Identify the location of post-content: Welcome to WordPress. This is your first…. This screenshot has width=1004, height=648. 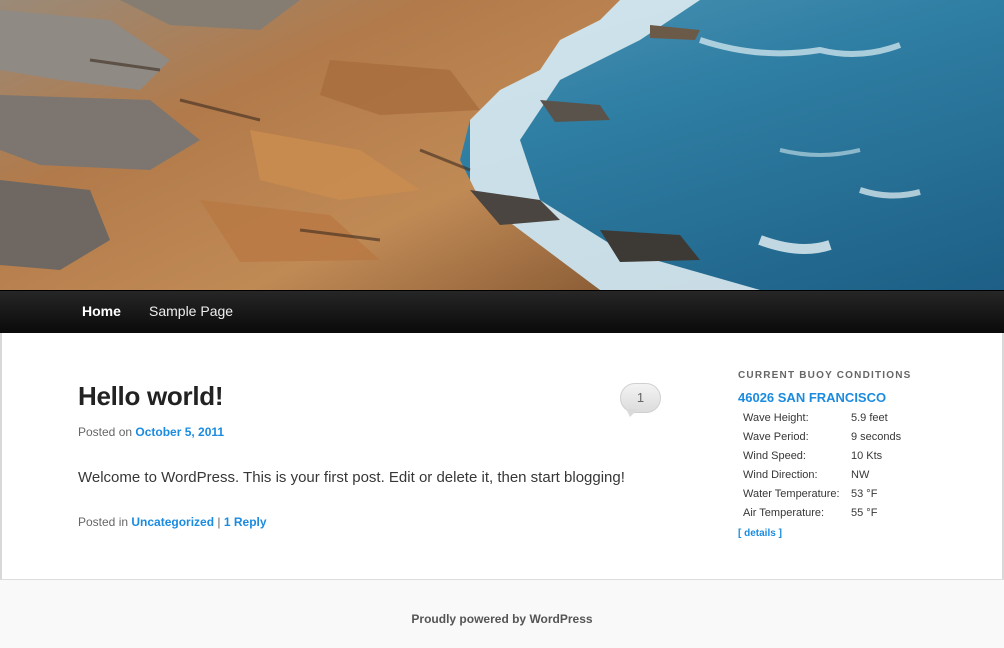
(351, 477).